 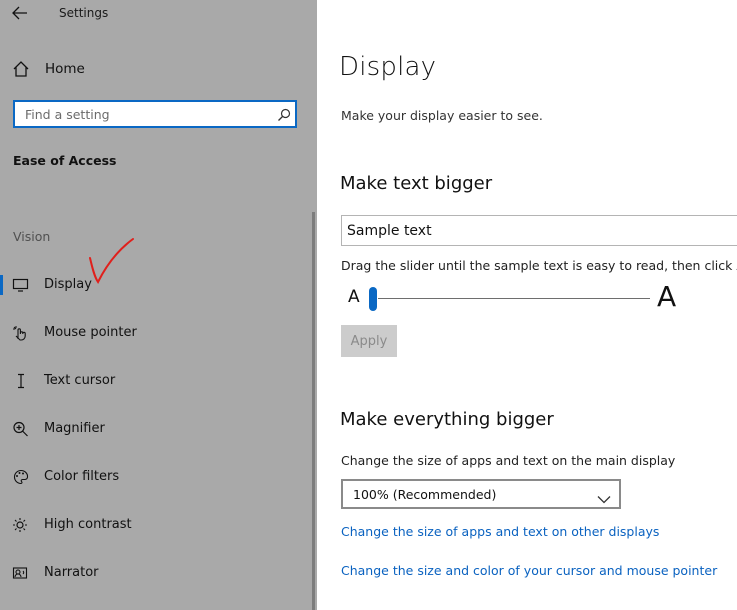 What do you see at coordinates (155, 429) in the screenshot?
I see `sidebar-item-magnifier: Magnifier` at bounding box center [155, 429].